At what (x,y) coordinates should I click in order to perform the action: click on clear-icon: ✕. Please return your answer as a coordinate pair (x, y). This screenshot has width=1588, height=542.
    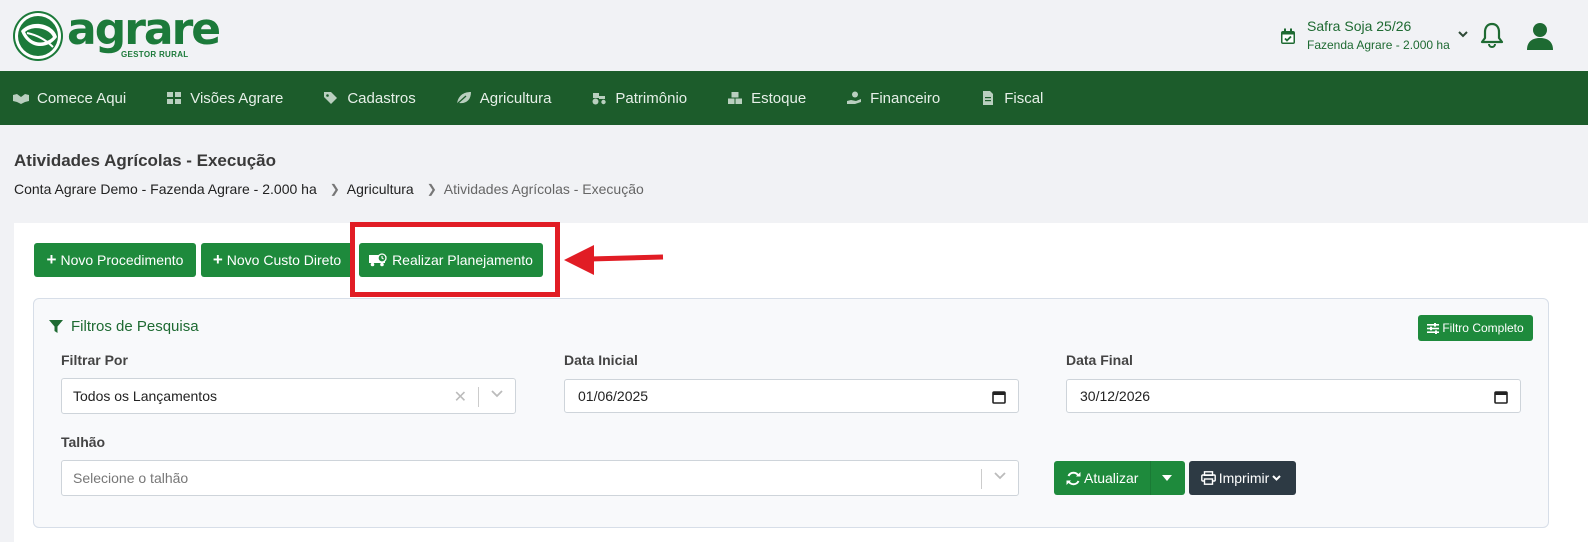
    Looking at the image, I should click on (460, 397).